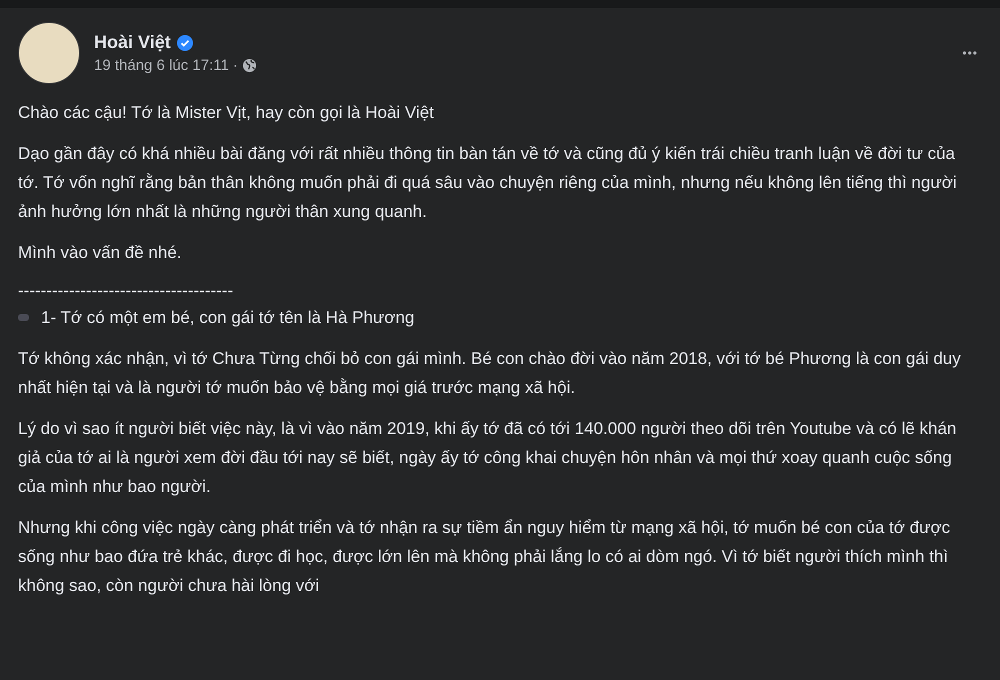 The width and height of the screenshot is (1000, 680). I want to click on post-paragraph: Lý do vì sao ít người biết việc này, là vì vào năm 2019, khi ấy tớ đã có tới 140.000 người theo dõi trên Youtube và có lẽ khán giả của tớ ai là người xem đời đầu tới nay sẽ biết, ngày ấy tớ công khai chuyện hôn nhân và mọi thứ xoay quanh cuộc sống của mình như bao người., so click(488, 458).